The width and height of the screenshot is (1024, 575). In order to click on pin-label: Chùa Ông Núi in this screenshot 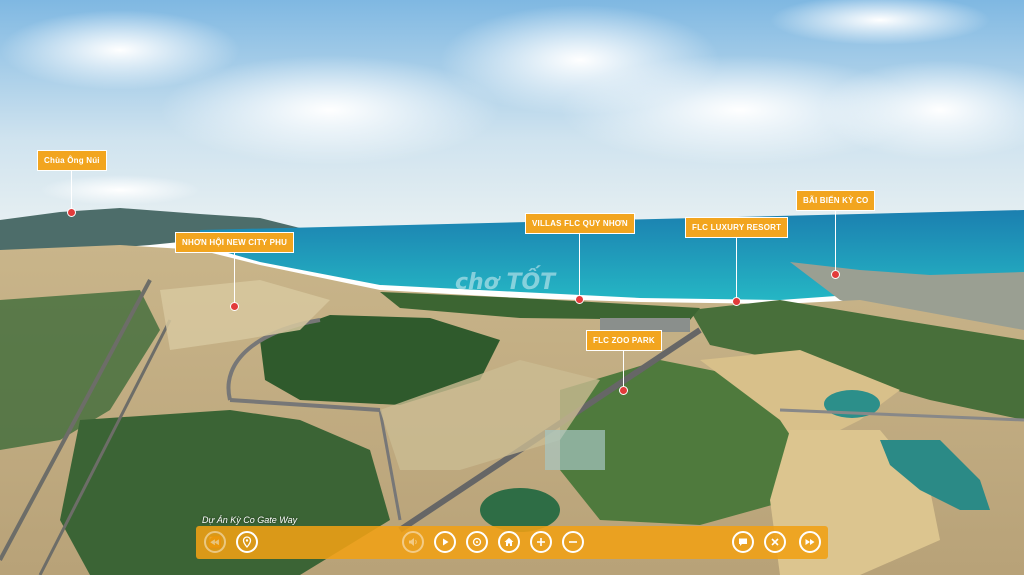, I will do `click(72, 160)`.